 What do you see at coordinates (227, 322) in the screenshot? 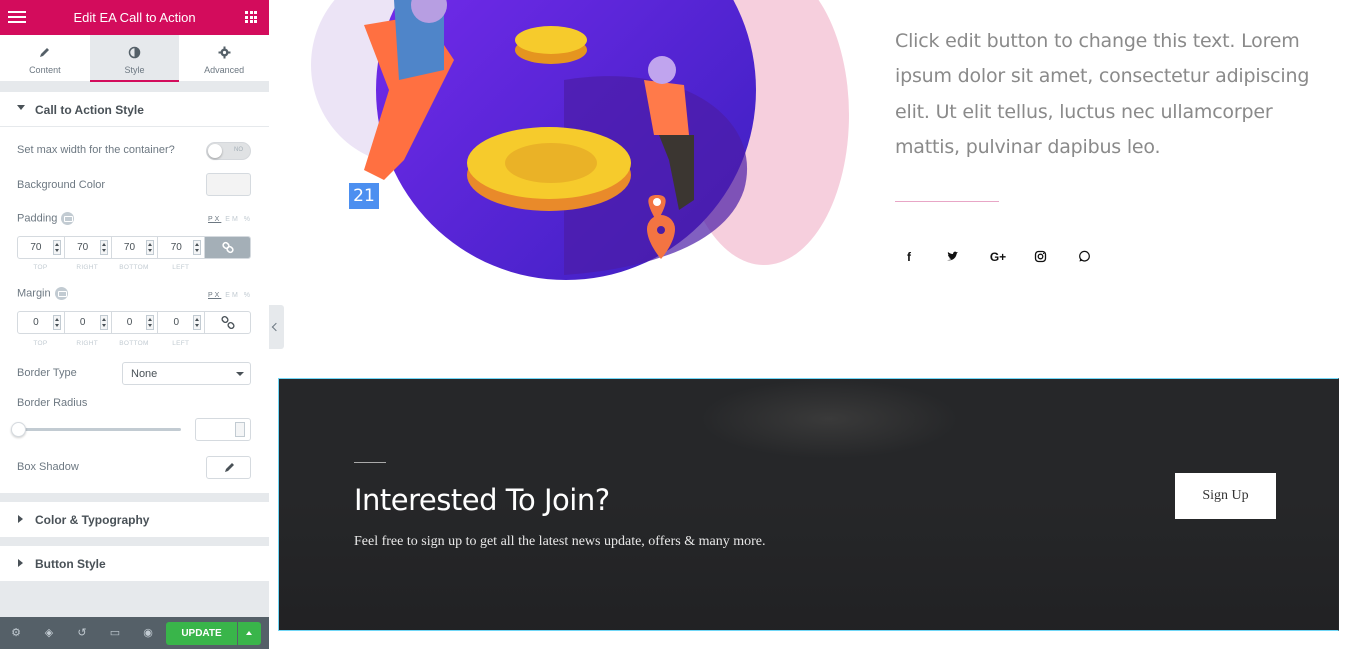
I see `unlink-values-button` at bounding box center [227, 322].